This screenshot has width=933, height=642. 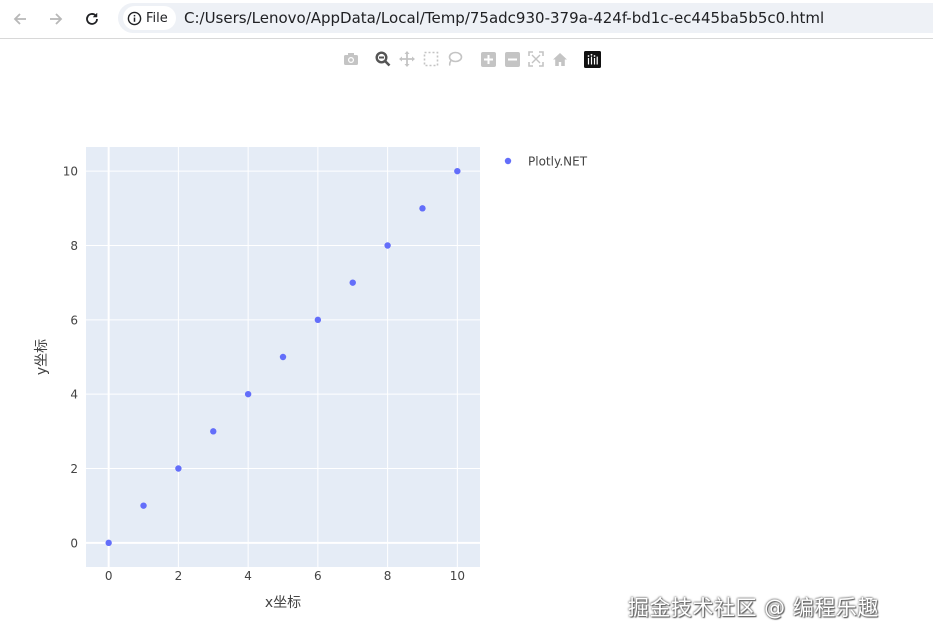 I want to click on legend: Plotly.NET, so click(x=546, y=162).